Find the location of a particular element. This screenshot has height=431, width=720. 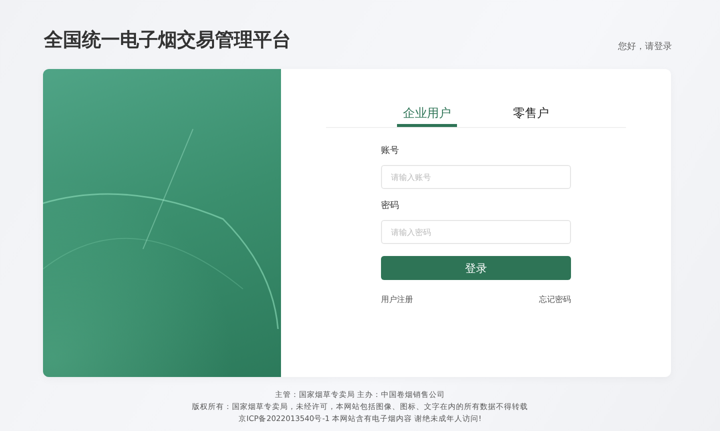

field-label: 密码 is located at coordinates (390, 206).